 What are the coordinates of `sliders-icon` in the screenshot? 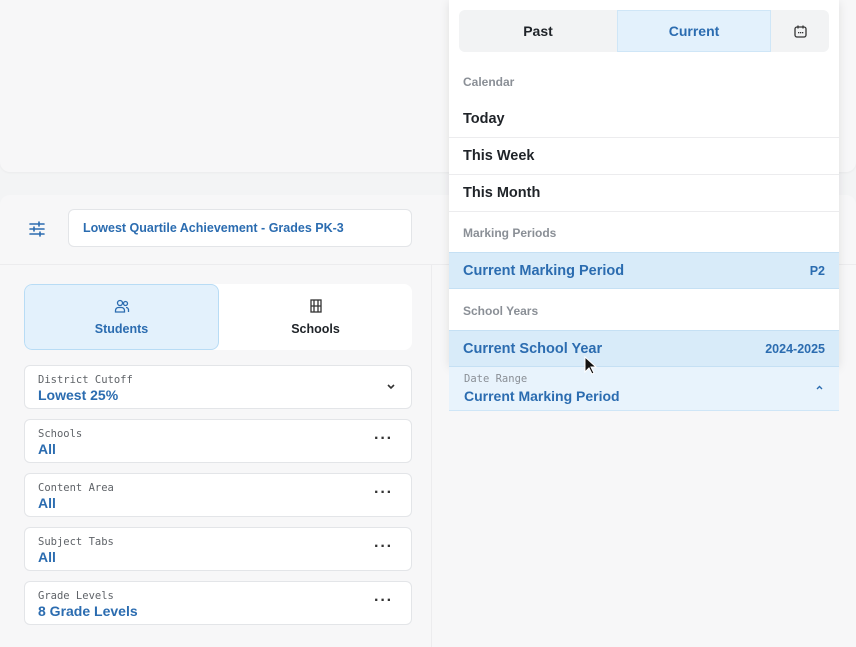 It's located at (37, 229).